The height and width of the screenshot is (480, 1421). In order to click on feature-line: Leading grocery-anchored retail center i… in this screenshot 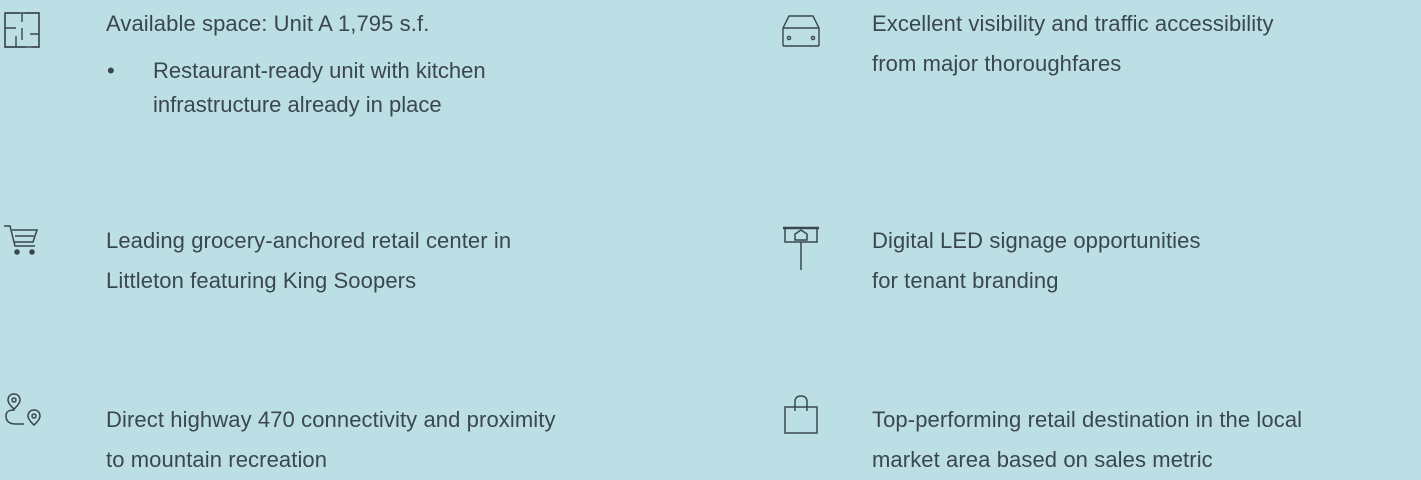, I will do `click(309, 240)`.